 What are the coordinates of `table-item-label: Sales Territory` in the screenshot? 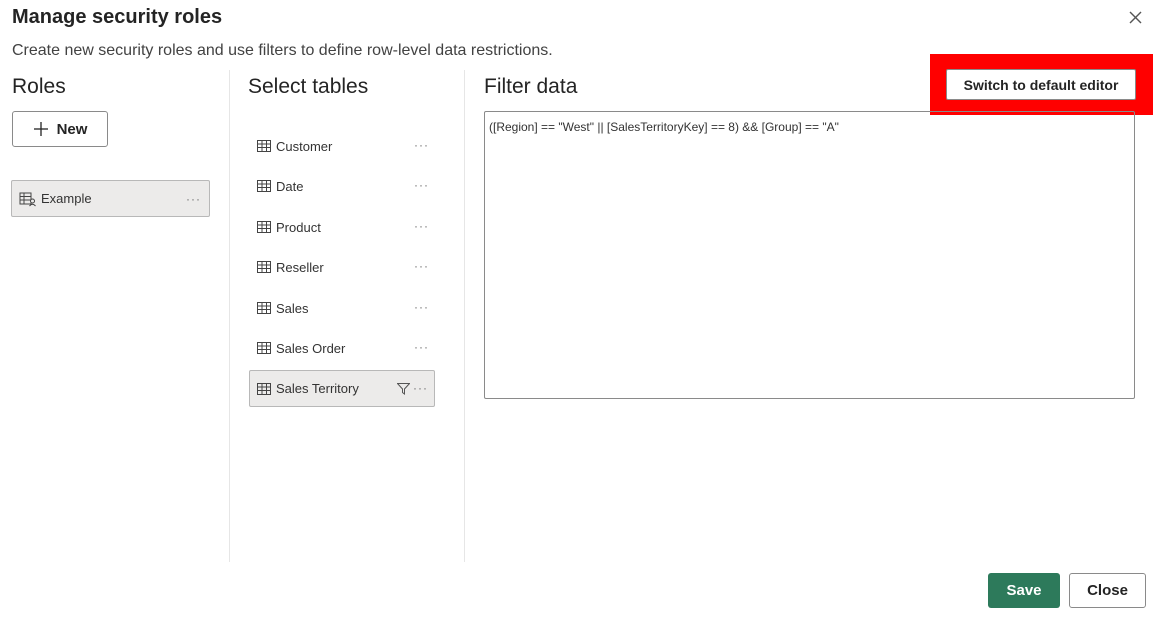 It's located at (317, 388).